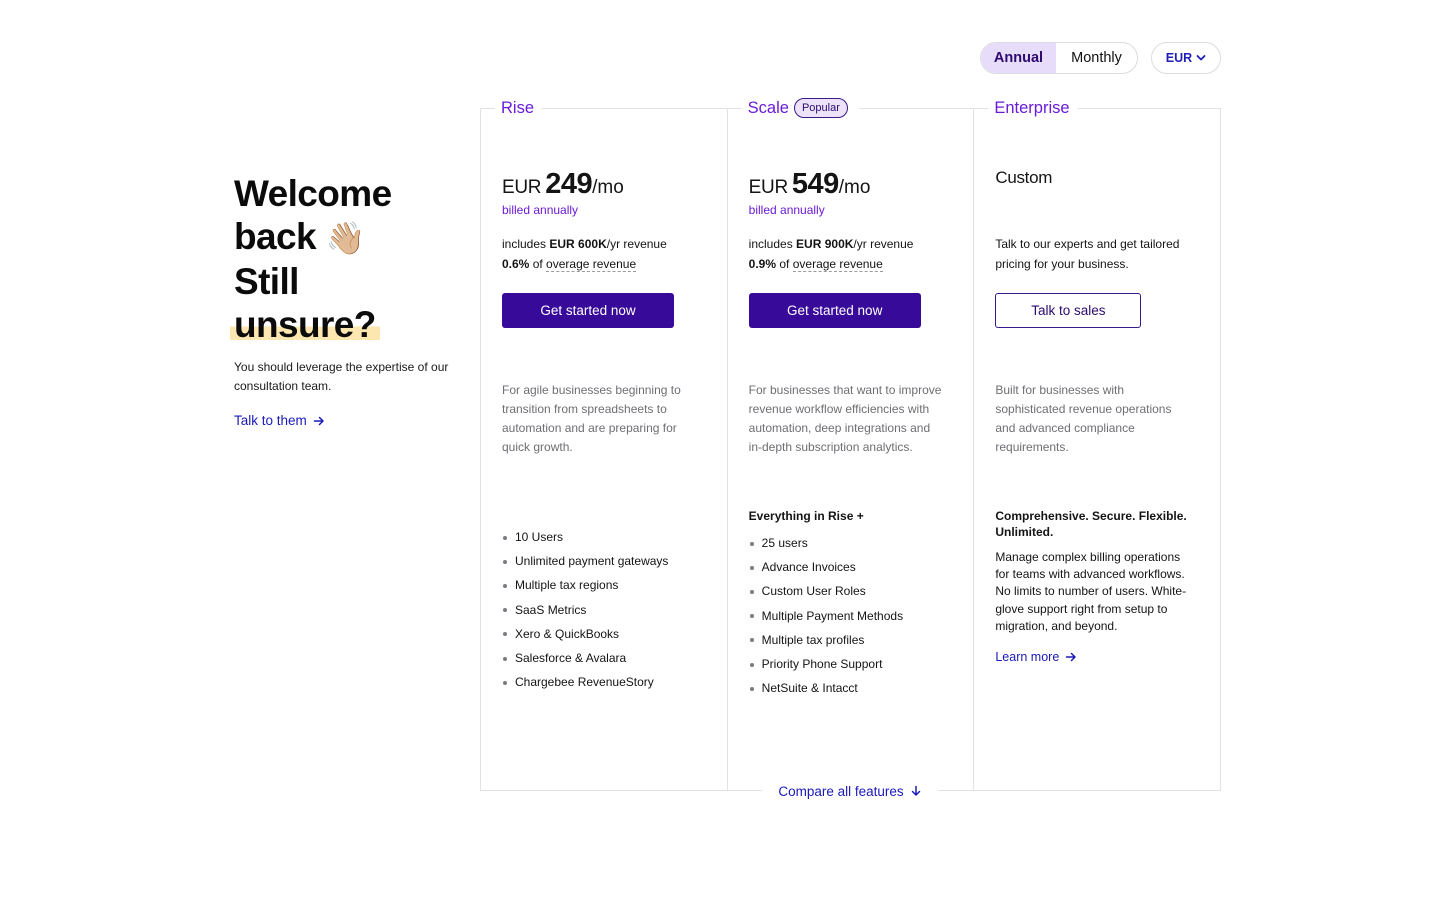 Image resolution: width=1456 pixels, height=917 pixels. Describe the element at coordinates (569, 184) in the screenshot. I see `price-amount: 249` at that location.